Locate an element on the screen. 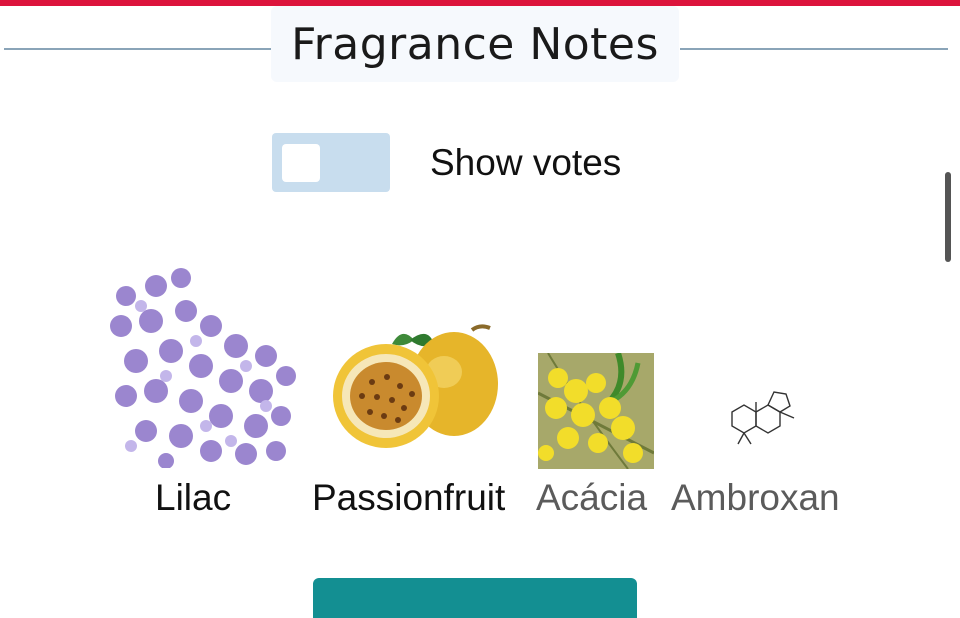  ambroxan-molecule-image is located at coordinates (763, 418).